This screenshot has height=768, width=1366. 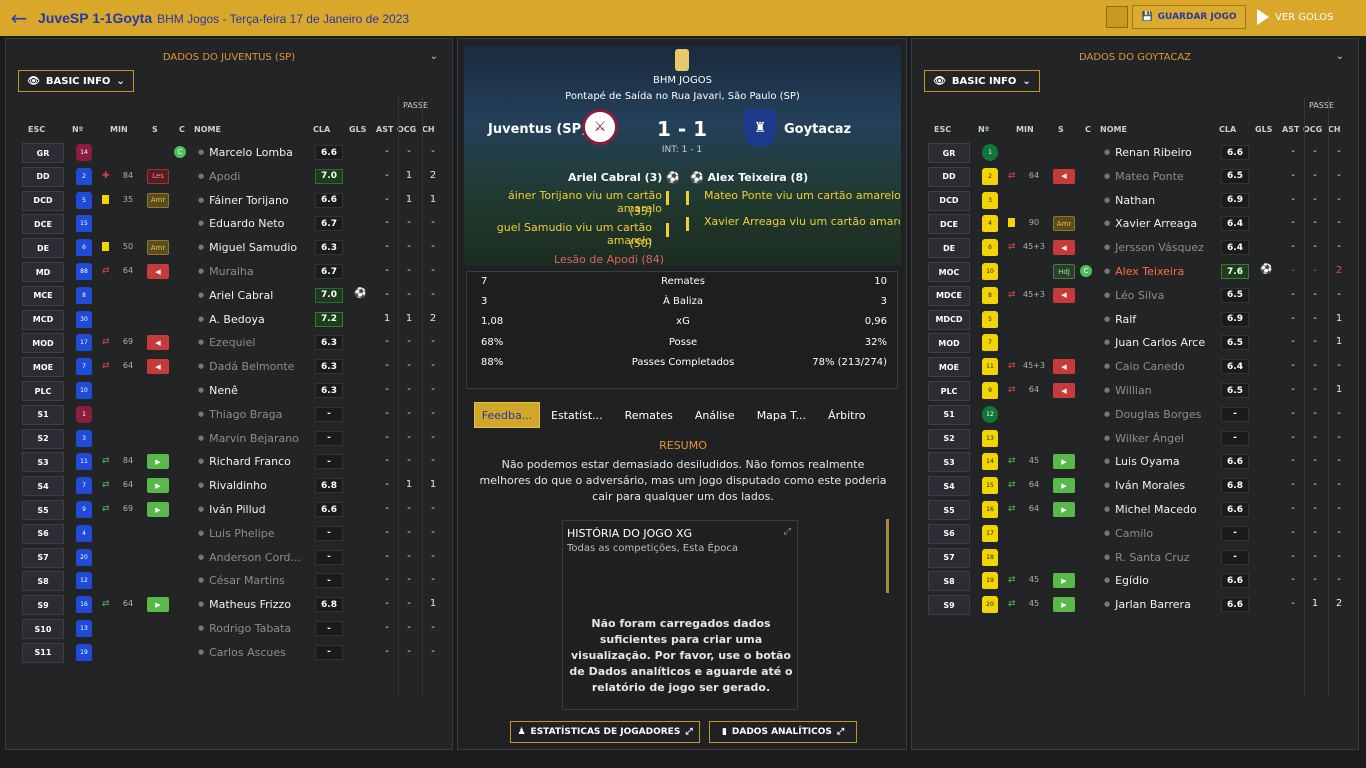 I want to click on player-row: MDCD 5 Ralf6.9 - - 1, so click(x=1137, y=320).